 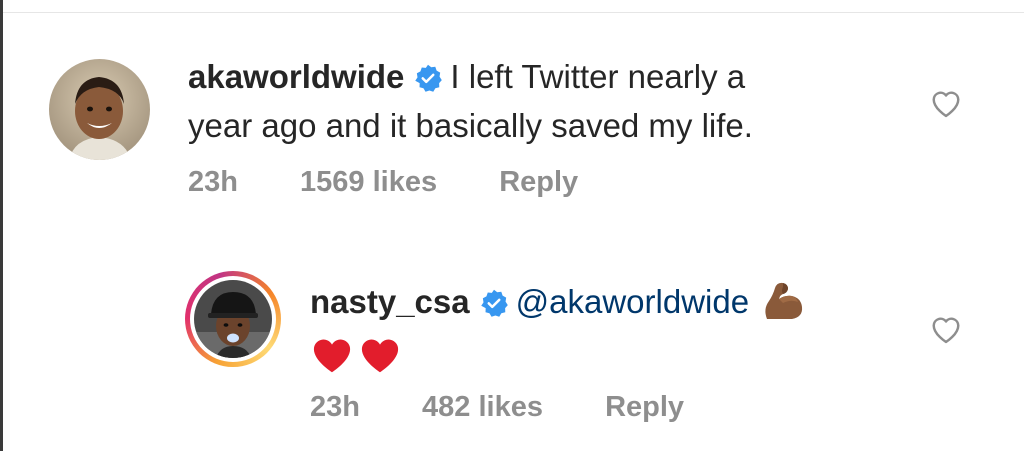 I want to click on mention-akaworldwide: @akaworldwide, so click(x=632, y=301).